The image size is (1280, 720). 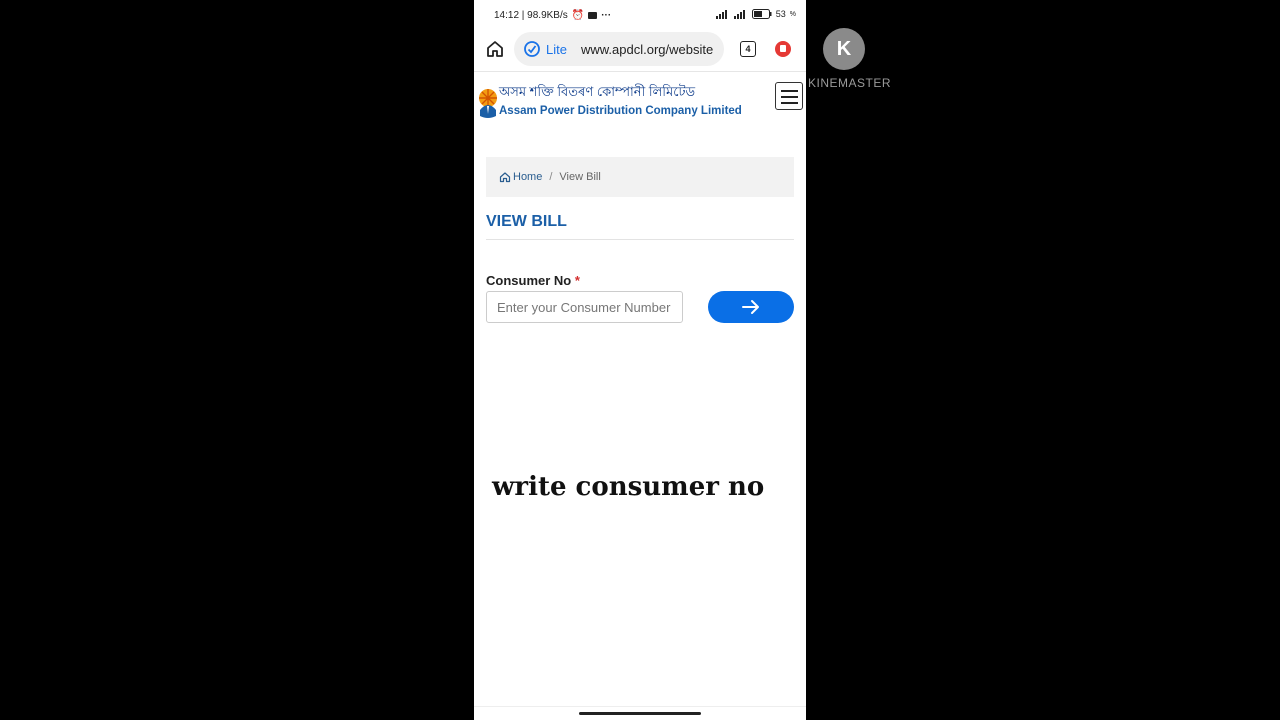 What do you see at coordinates (620, 111) in the screenshot?
I see `company-name-english: Assam Power Distribution Company Limited` at bounding box center [620, 111].